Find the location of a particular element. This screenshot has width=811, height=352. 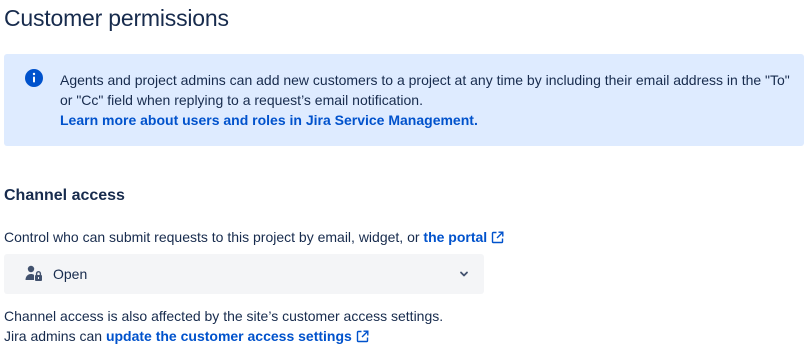

portal-link-label: the portal is located at coordinates (455, 237).